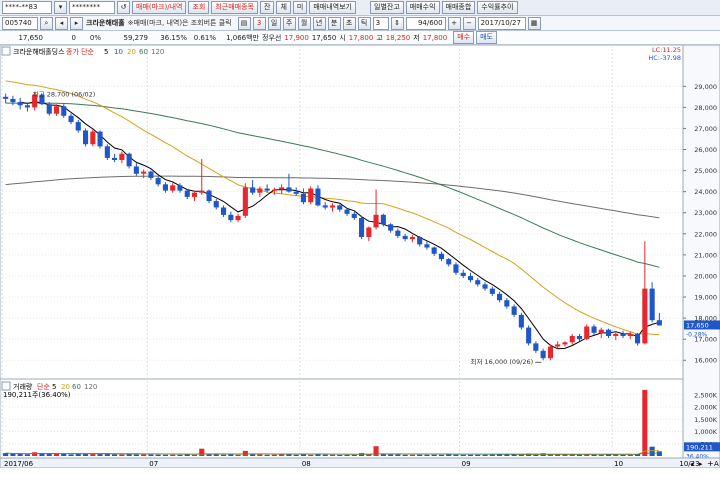 The image size is (720, 480). Describe the element at coordinates (534, 23) in the screenshot. I see `calendar-icon: ▦` at that location.